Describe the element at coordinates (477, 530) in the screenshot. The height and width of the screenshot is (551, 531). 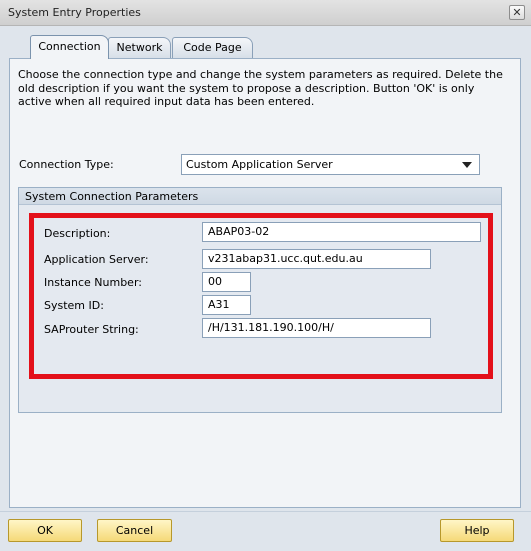
I see `help-button: Help` at that location.